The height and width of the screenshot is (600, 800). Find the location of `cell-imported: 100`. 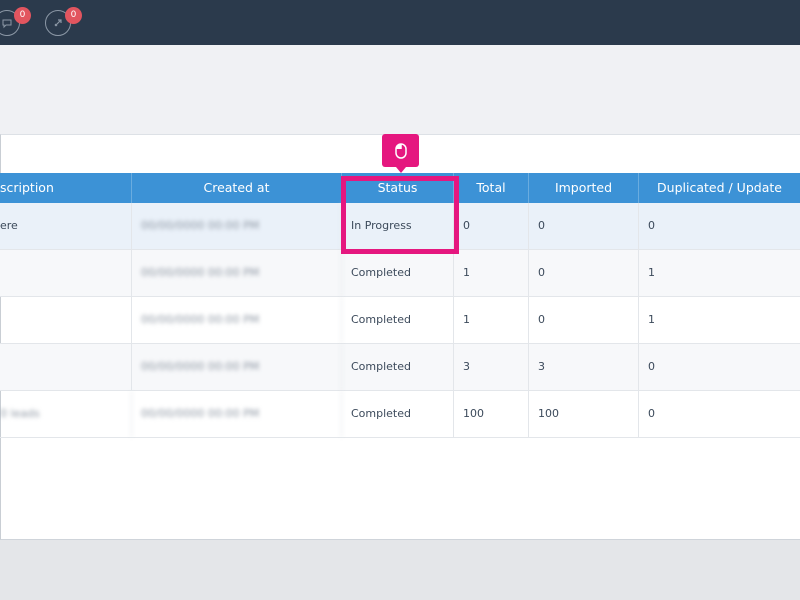

cell-imported: 100 is located at coordinates (584, 414).